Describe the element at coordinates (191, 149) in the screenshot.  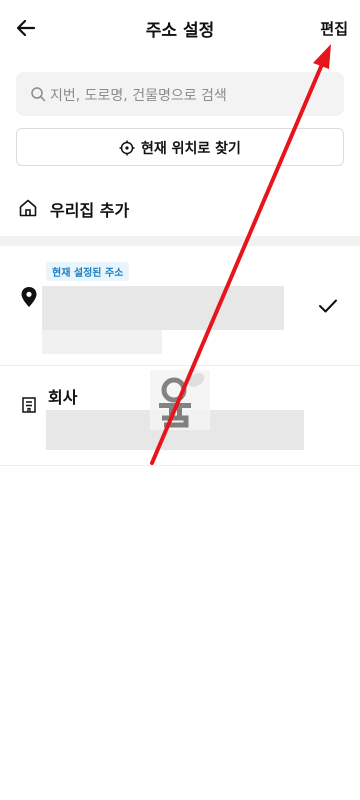
I see `current-location-label: 현재 위치로 찾기` at that location.